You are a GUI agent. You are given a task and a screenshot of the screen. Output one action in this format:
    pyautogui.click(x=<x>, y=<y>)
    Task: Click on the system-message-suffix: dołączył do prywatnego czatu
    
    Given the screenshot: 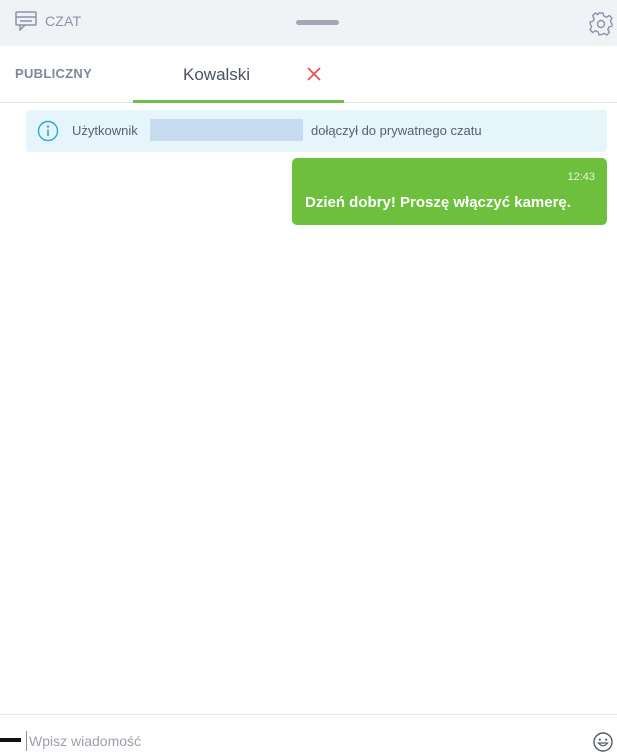 What is the action you would take?
    pyautogui.click(x=396, y=130)
    